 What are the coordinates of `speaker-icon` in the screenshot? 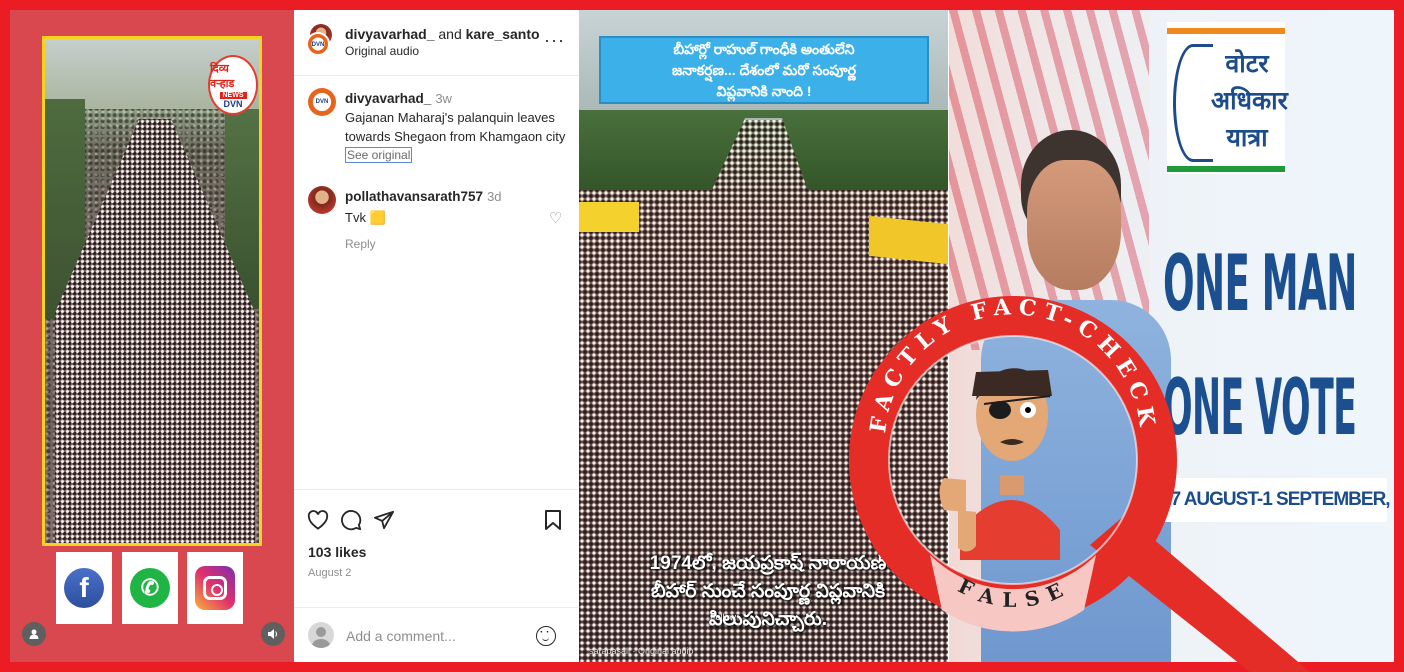 It's located at (272, 634).